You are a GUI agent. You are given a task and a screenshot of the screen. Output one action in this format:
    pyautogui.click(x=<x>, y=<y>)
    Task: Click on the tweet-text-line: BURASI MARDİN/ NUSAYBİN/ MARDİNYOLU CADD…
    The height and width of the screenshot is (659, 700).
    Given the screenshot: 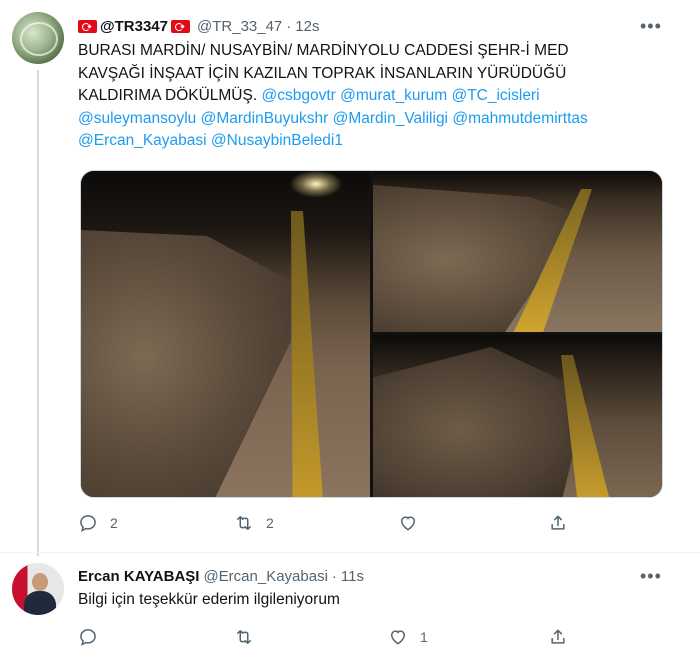 What is the action you would take?
    pyautogui.click(x=373, y=51)
    